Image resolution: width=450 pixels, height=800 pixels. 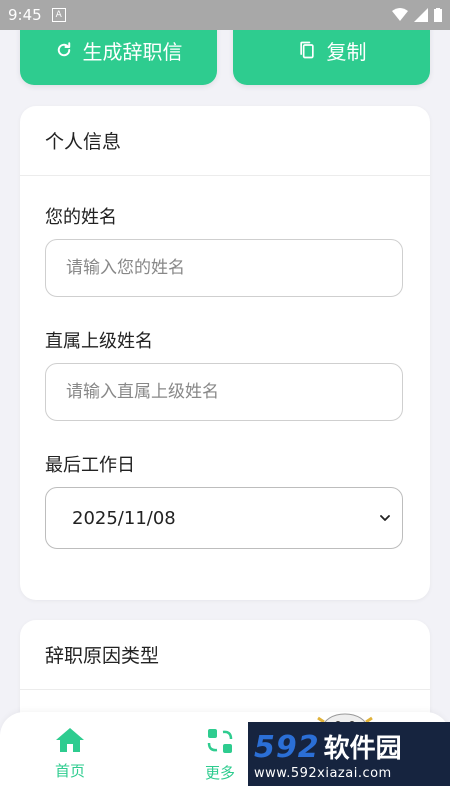 I want to click on nav-home-label: 首页, so click(x=69, y=771).